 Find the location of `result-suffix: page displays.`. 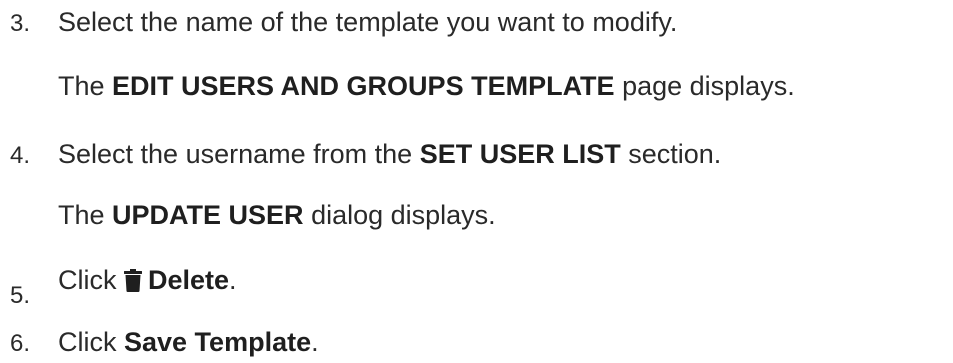

result-suffix: page displays. is located at coordinates (704, 86).